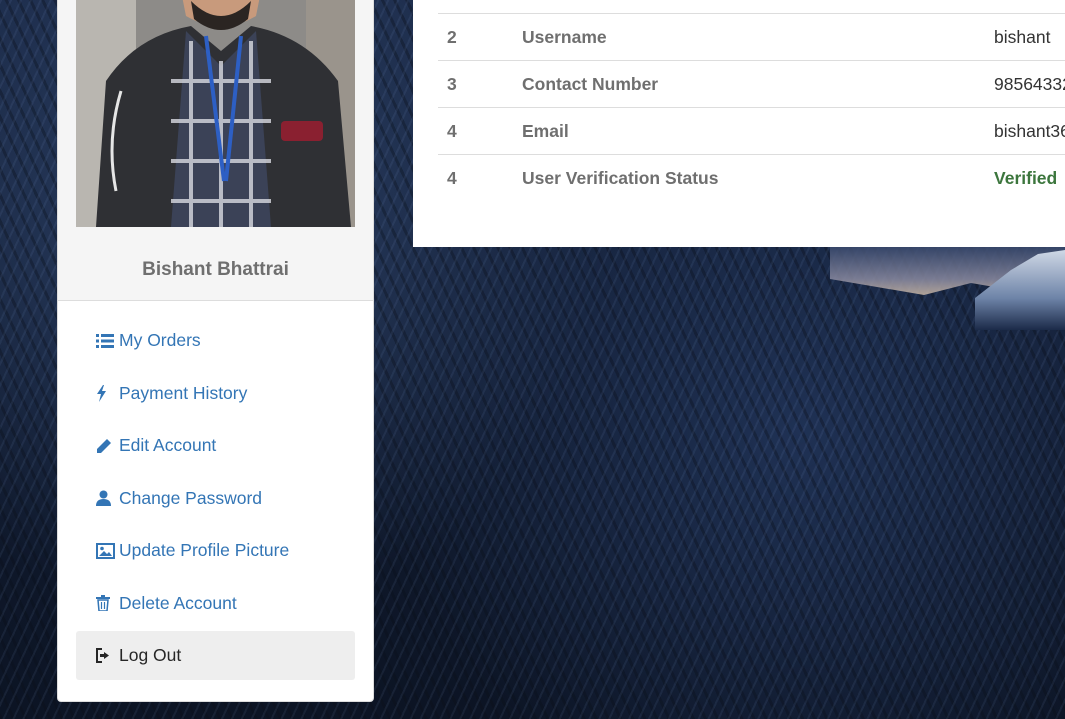 This screenshot has width=1065, height=719. I want to click on row-label: Contact Number, so click(758, 84).